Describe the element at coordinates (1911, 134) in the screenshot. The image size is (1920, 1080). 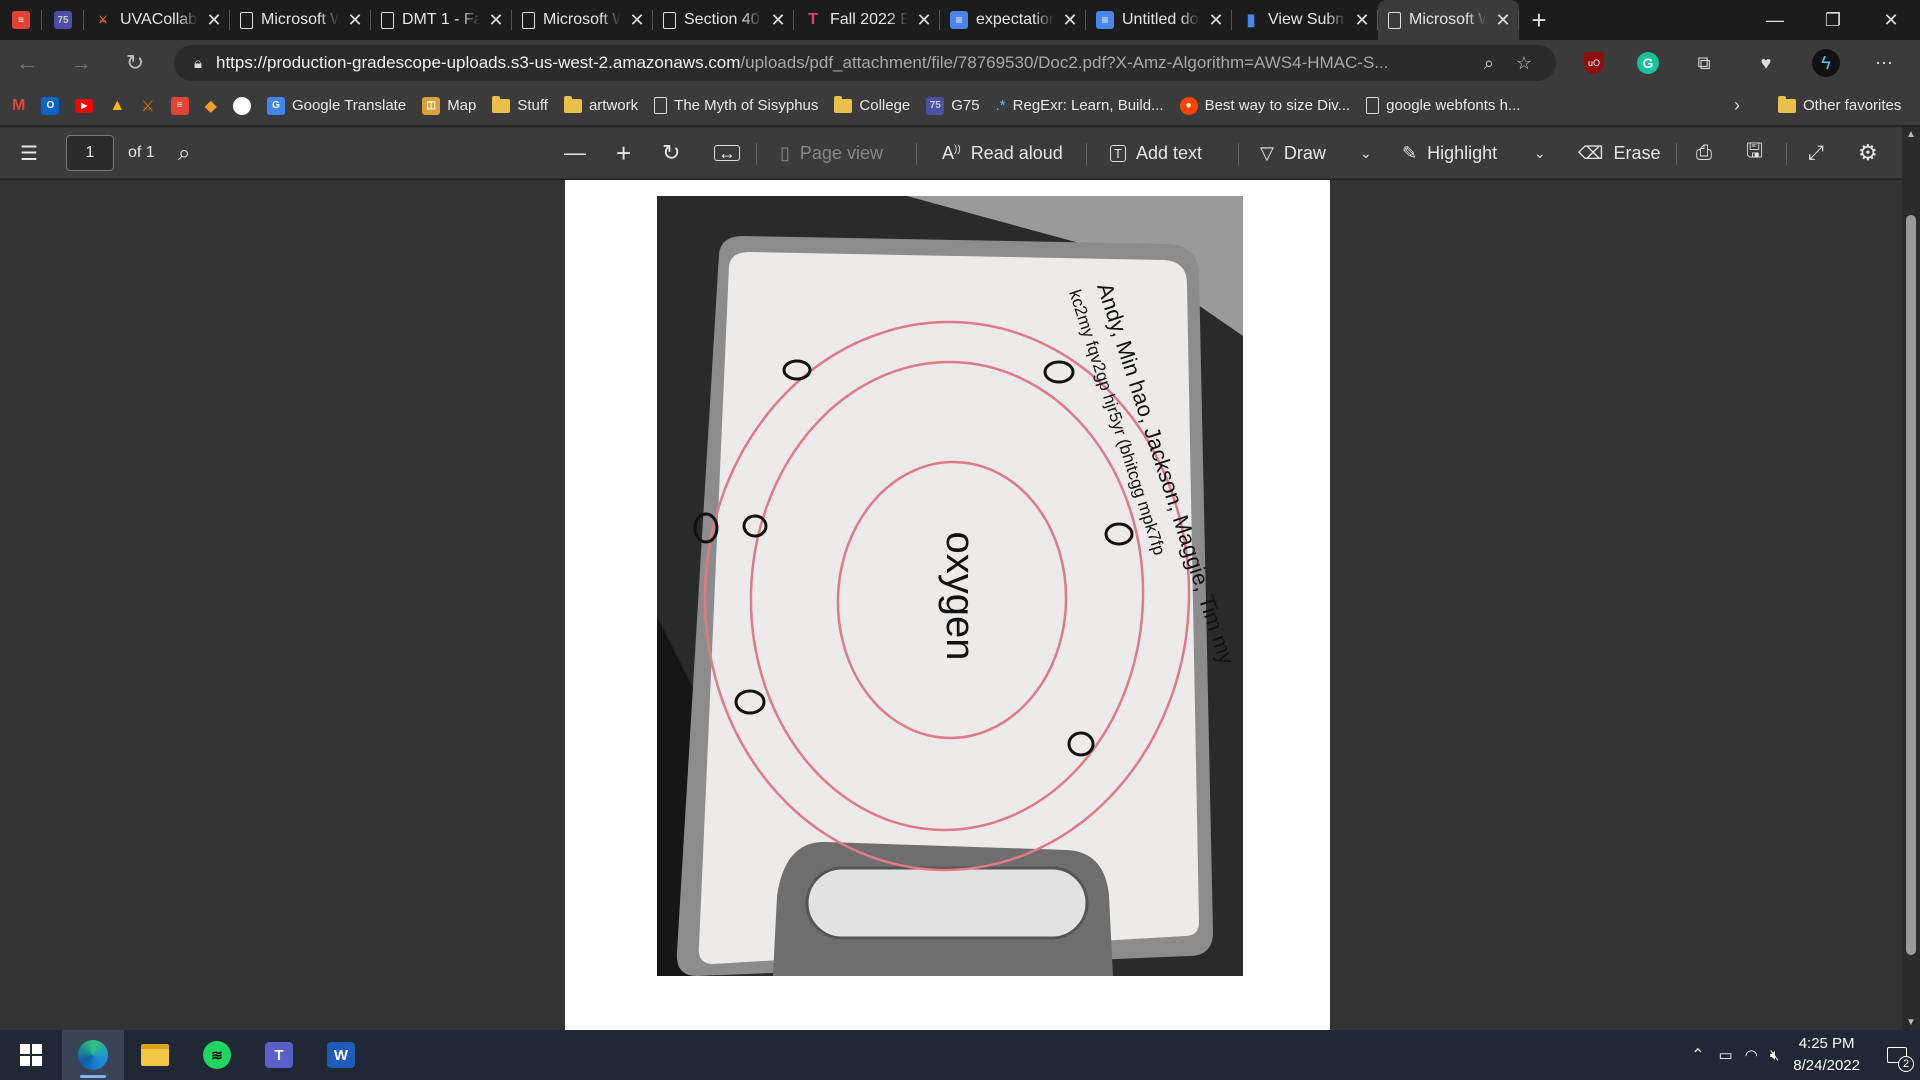
I see `scroll-up-icon: ▲` at that location.